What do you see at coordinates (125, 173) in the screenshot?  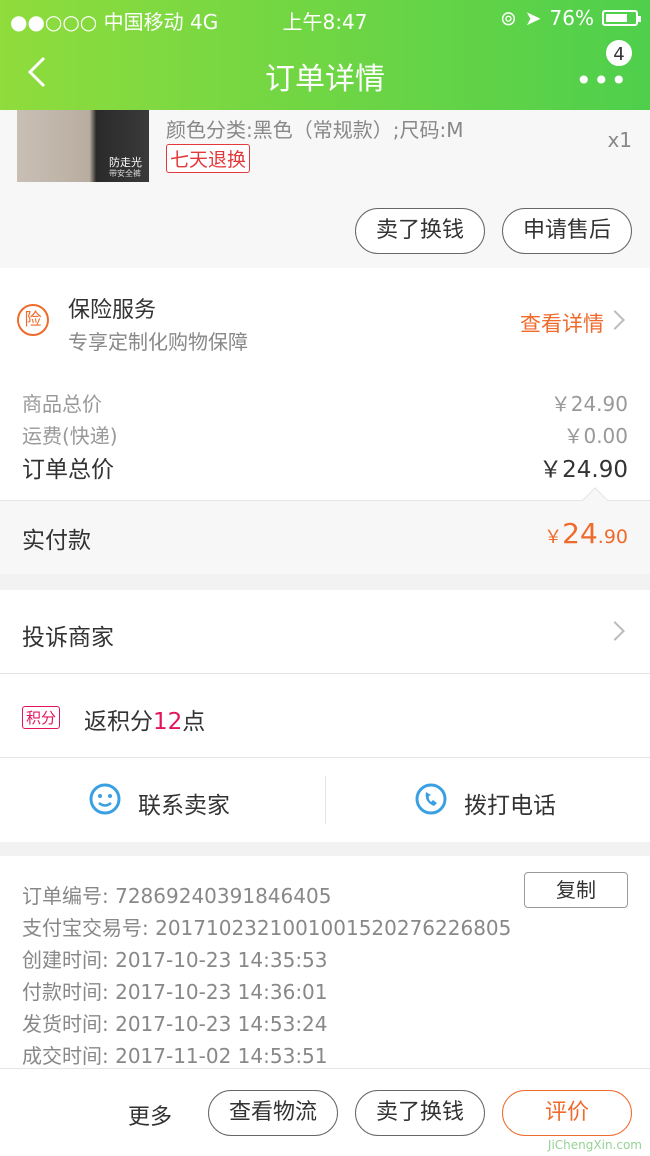 I see `thumb-subtag: 带安全裤` at bounding box center [125, 173].